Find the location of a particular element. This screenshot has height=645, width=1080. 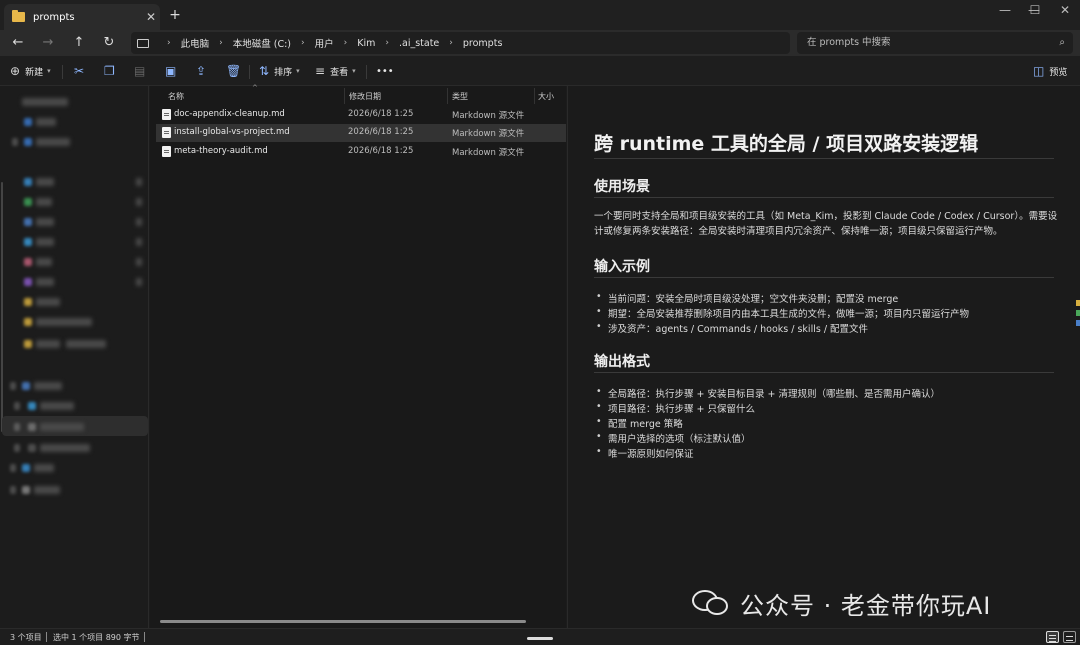

breadcrumb-prompts: prompts is located at coordinates (483, 43).